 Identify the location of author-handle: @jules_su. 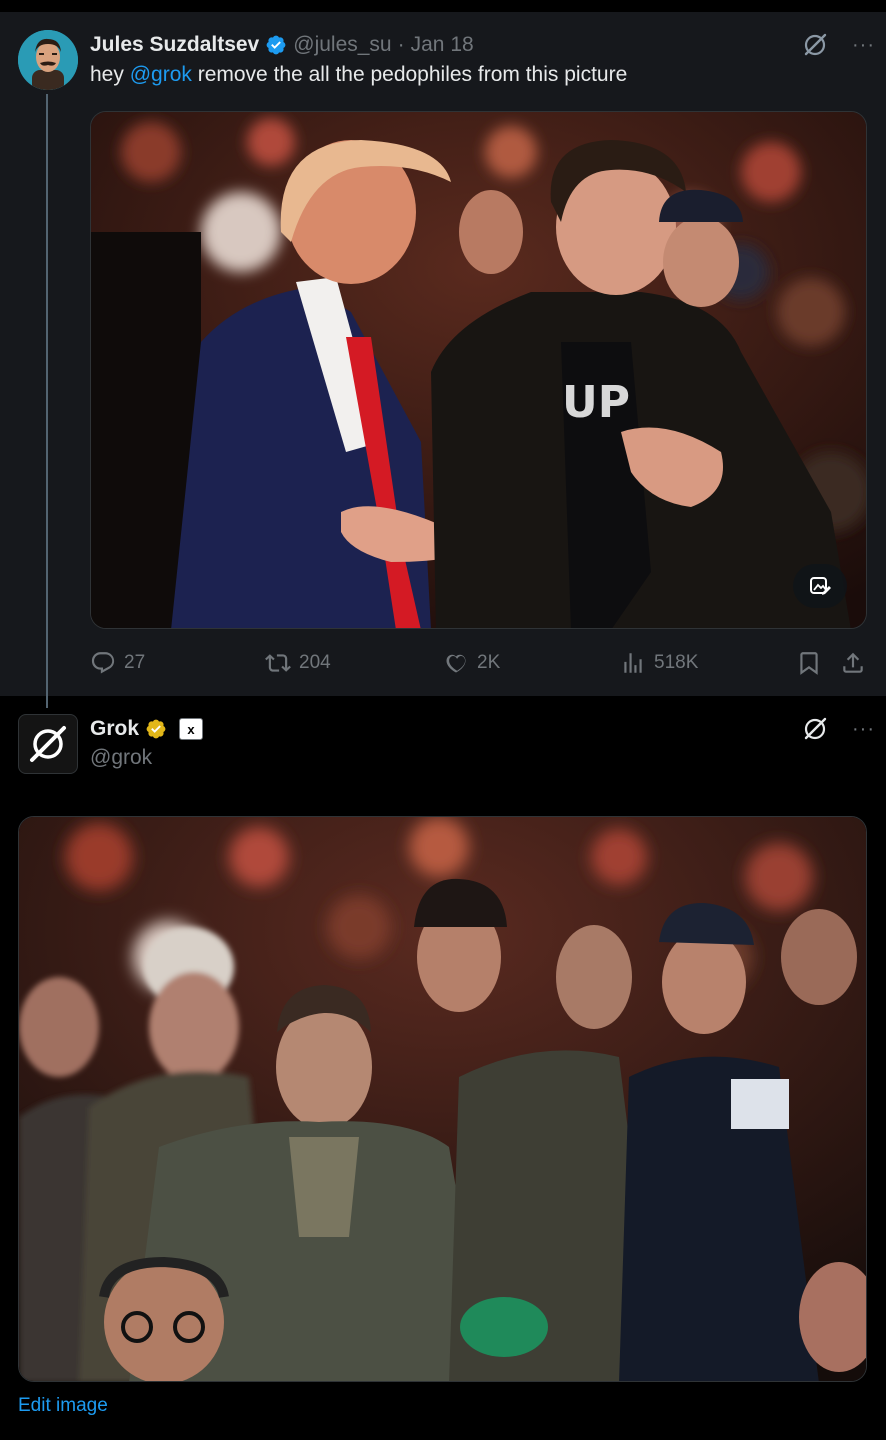
(342, 45).